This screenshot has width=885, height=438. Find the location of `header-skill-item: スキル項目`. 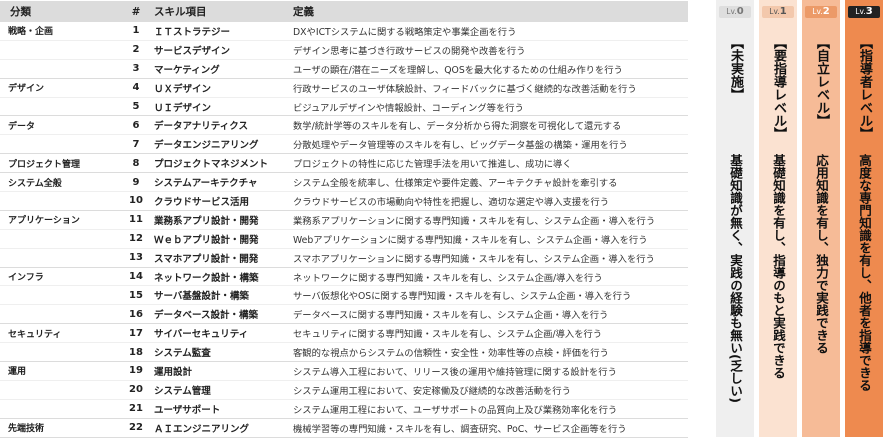

header-skill-item: スキル項目 is located at coordinates (180, 12).